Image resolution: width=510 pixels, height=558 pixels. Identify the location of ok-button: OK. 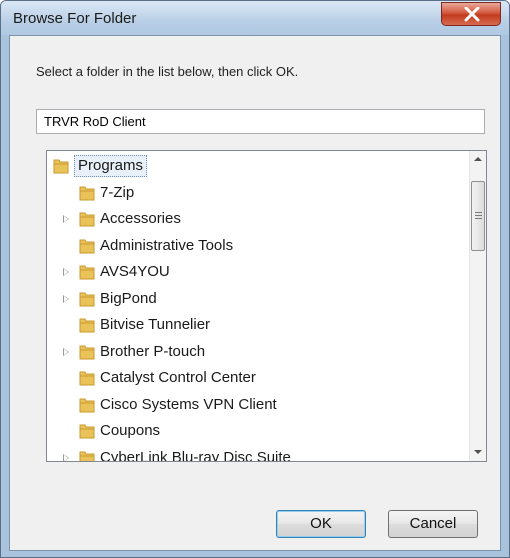
(321, 524).